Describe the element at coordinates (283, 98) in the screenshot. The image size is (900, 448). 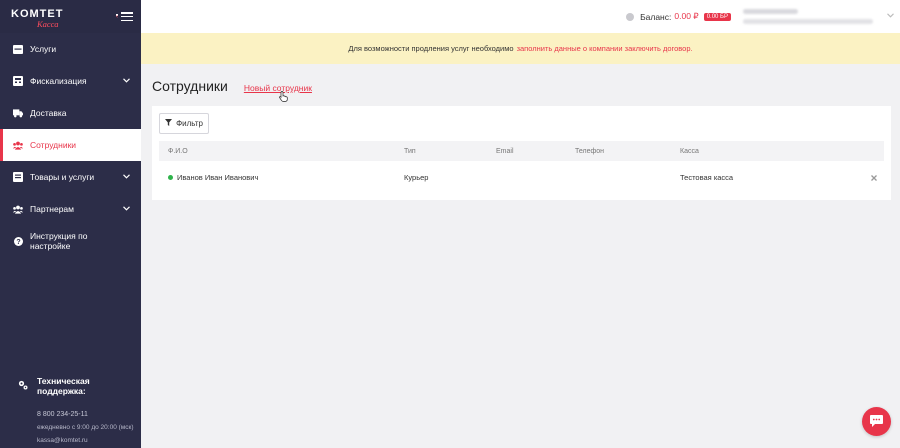
I see `hand-cursor-icon` at that location.